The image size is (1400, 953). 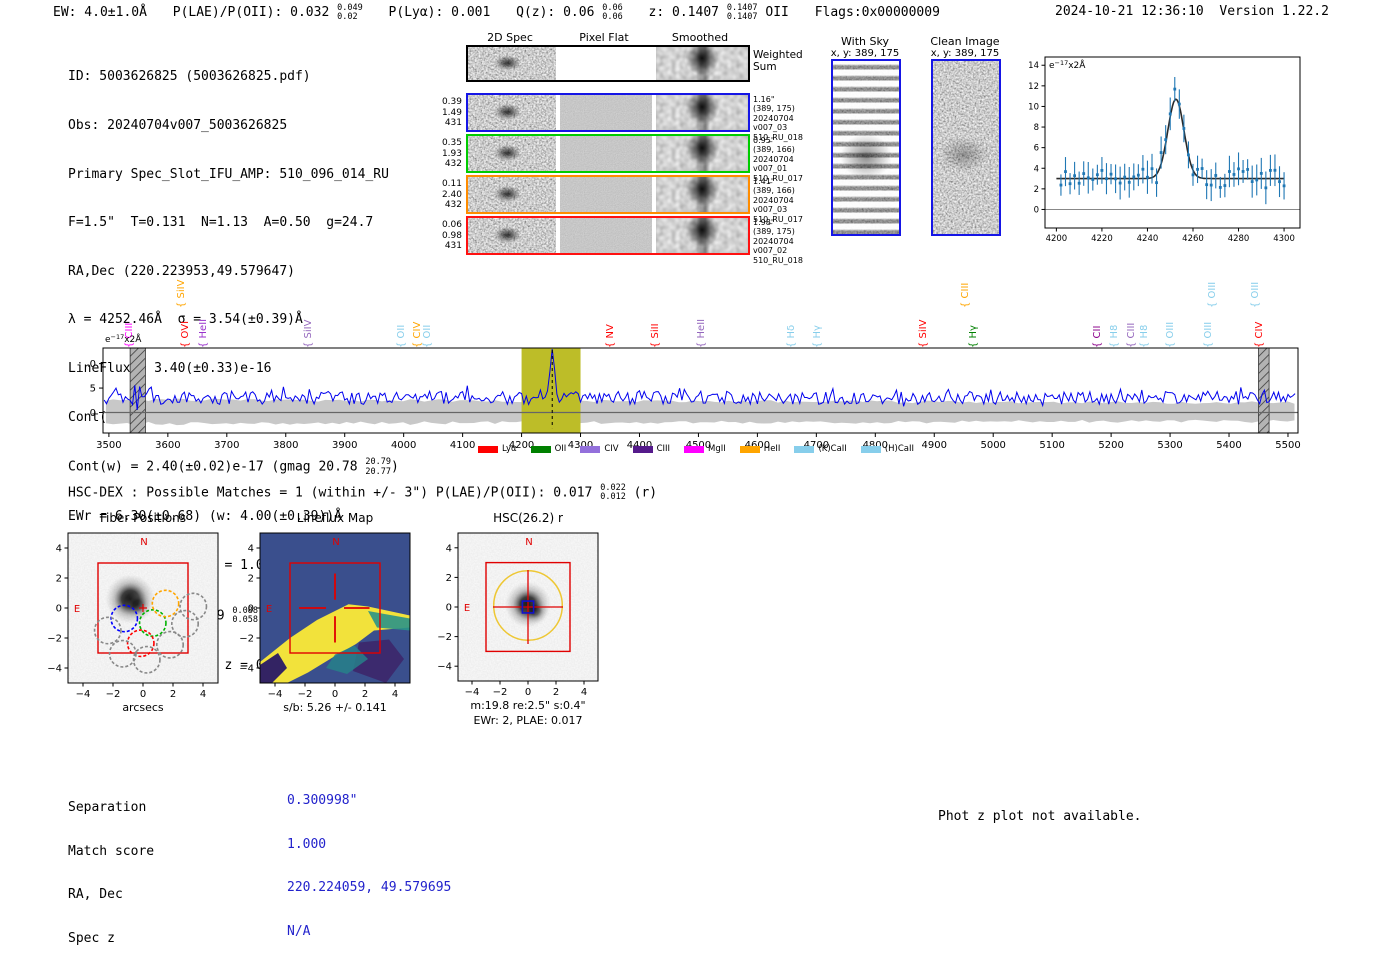 I want to click on svg-text: 5200, so click(x=1110, y=445).